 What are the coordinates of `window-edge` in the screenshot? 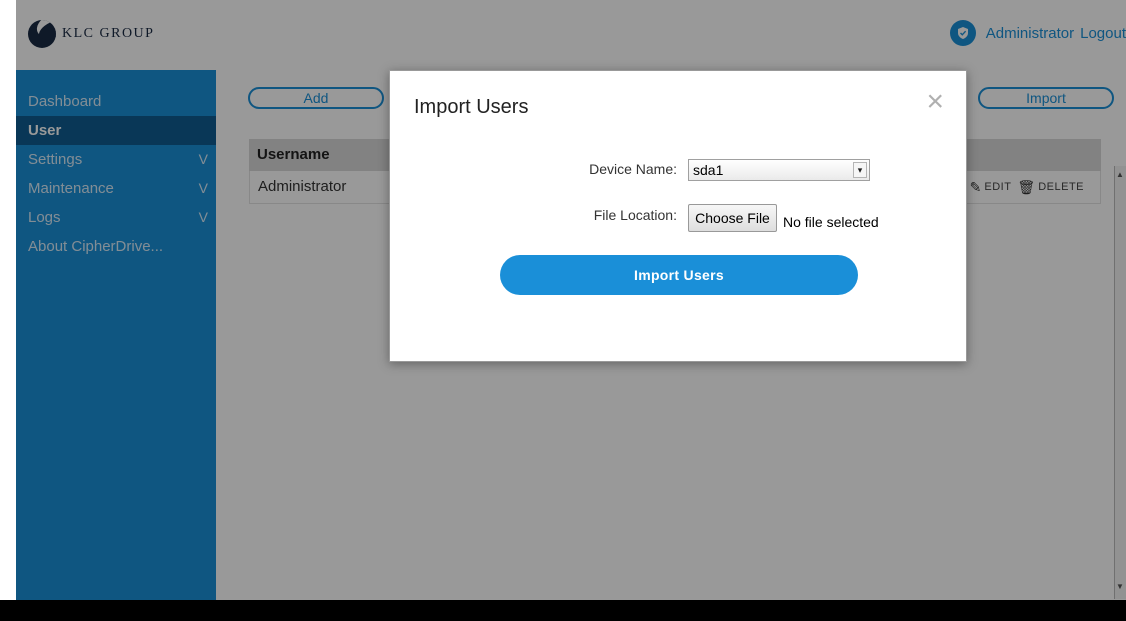 It's located at (8, 310).